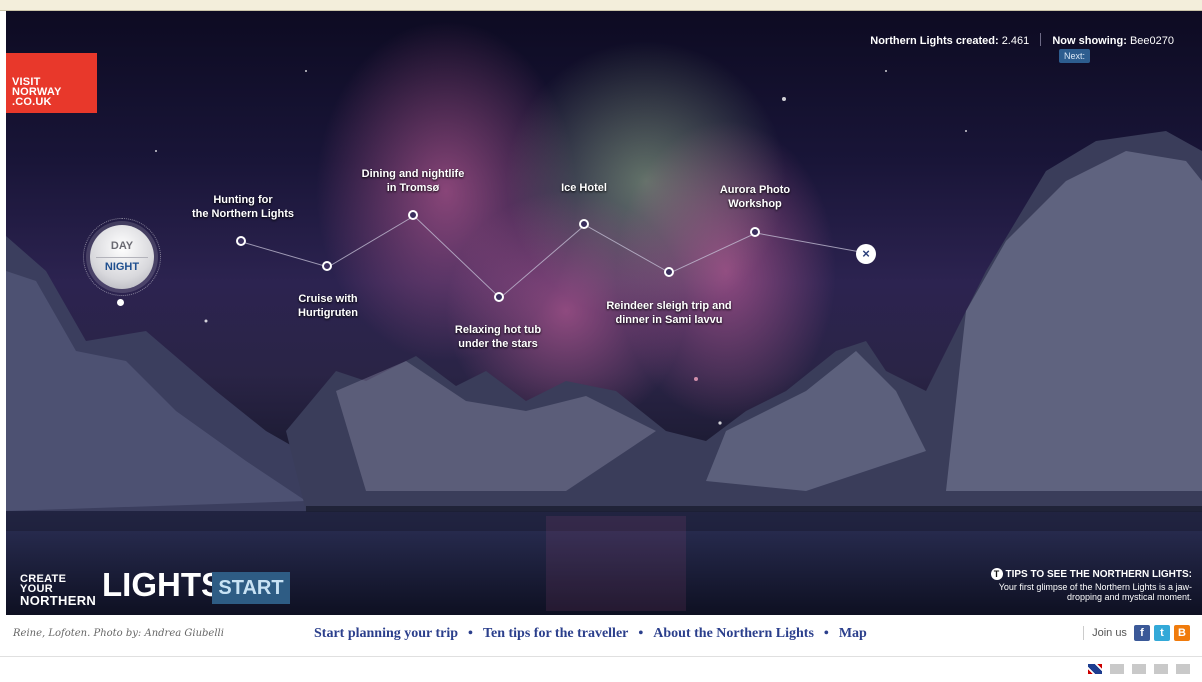  I want to click on book-icon, so click(1117, 669).